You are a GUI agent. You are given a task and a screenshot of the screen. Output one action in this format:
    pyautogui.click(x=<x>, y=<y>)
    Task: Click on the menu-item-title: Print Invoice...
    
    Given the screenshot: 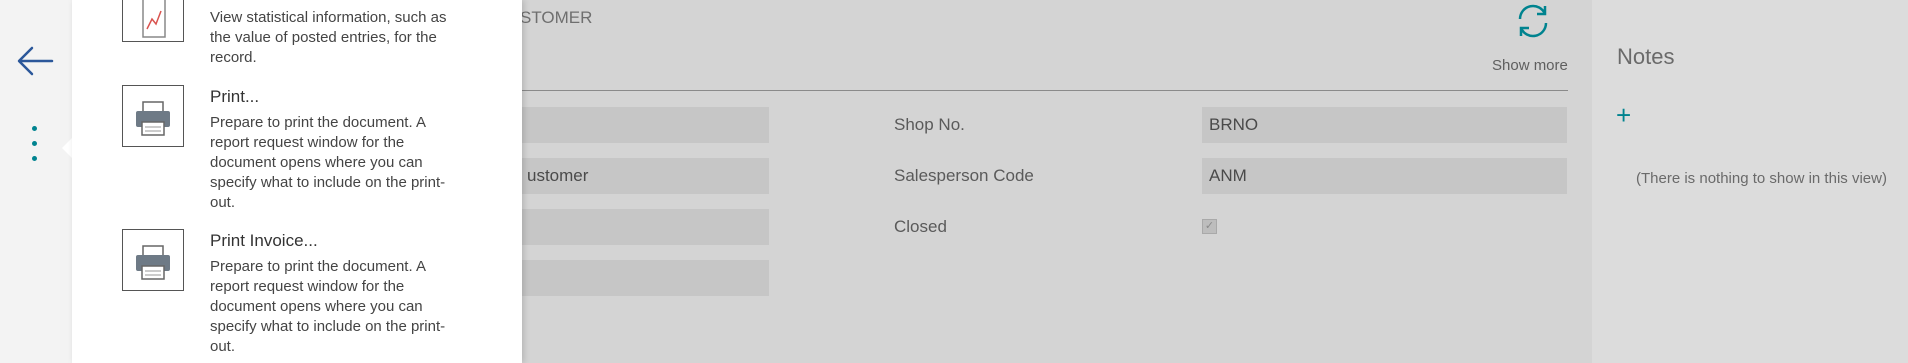 What is the action you would take?
    pyautogui.click(x=264, y=240)
    